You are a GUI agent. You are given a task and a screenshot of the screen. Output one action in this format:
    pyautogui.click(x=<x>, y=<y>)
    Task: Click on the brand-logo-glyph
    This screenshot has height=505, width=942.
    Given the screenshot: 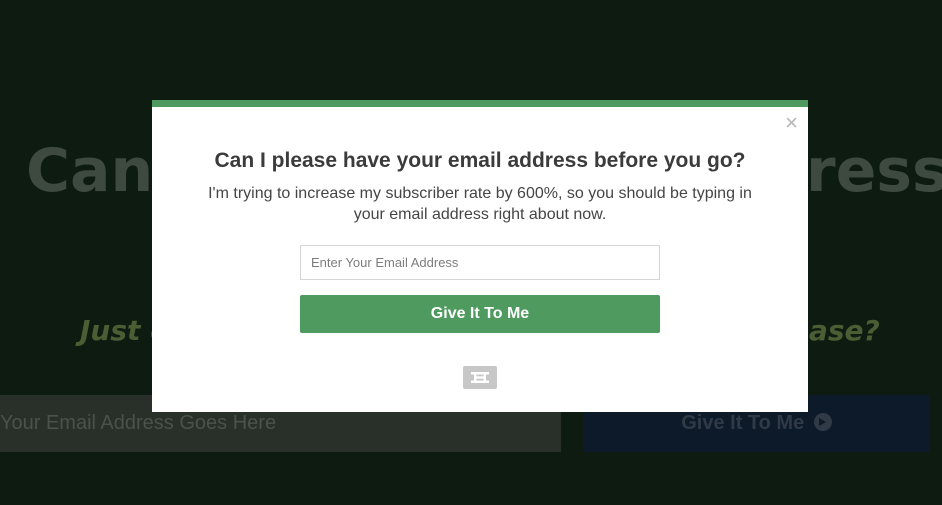 What is the action you would take?
    pyautogui.click(x=480, y=377)
    